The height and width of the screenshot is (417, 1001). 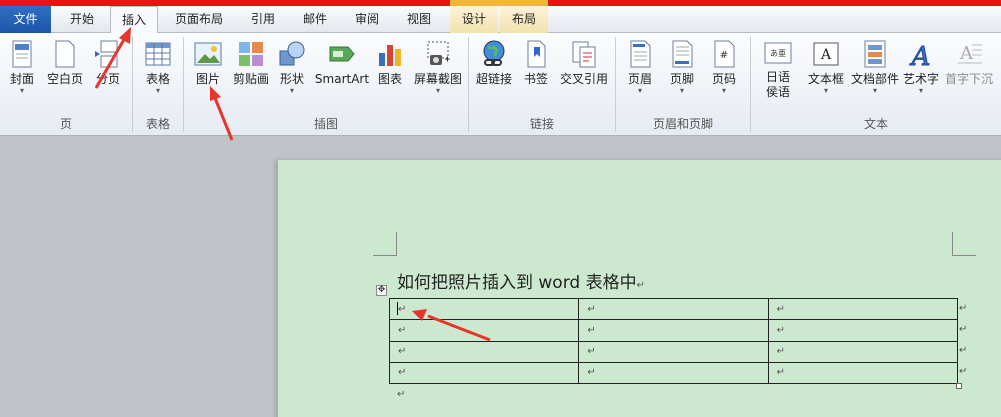 I want to click on japanese-phonetic-icon: あ亜, so click(x=778, y=53).